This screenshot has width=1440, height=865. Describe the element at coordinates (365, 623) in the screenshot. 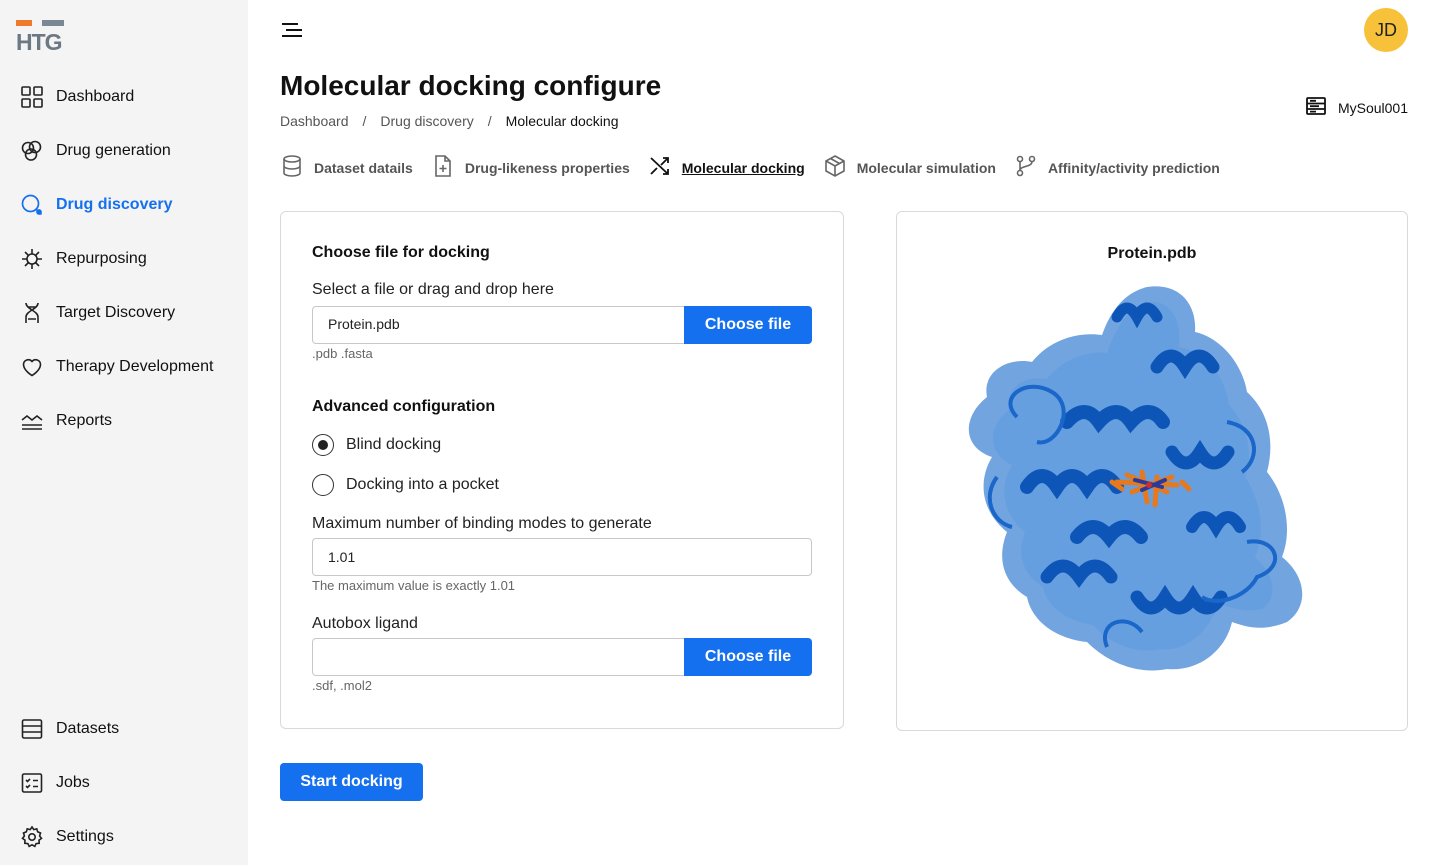

I see `autobox-label: Autobox ligand` at that location.